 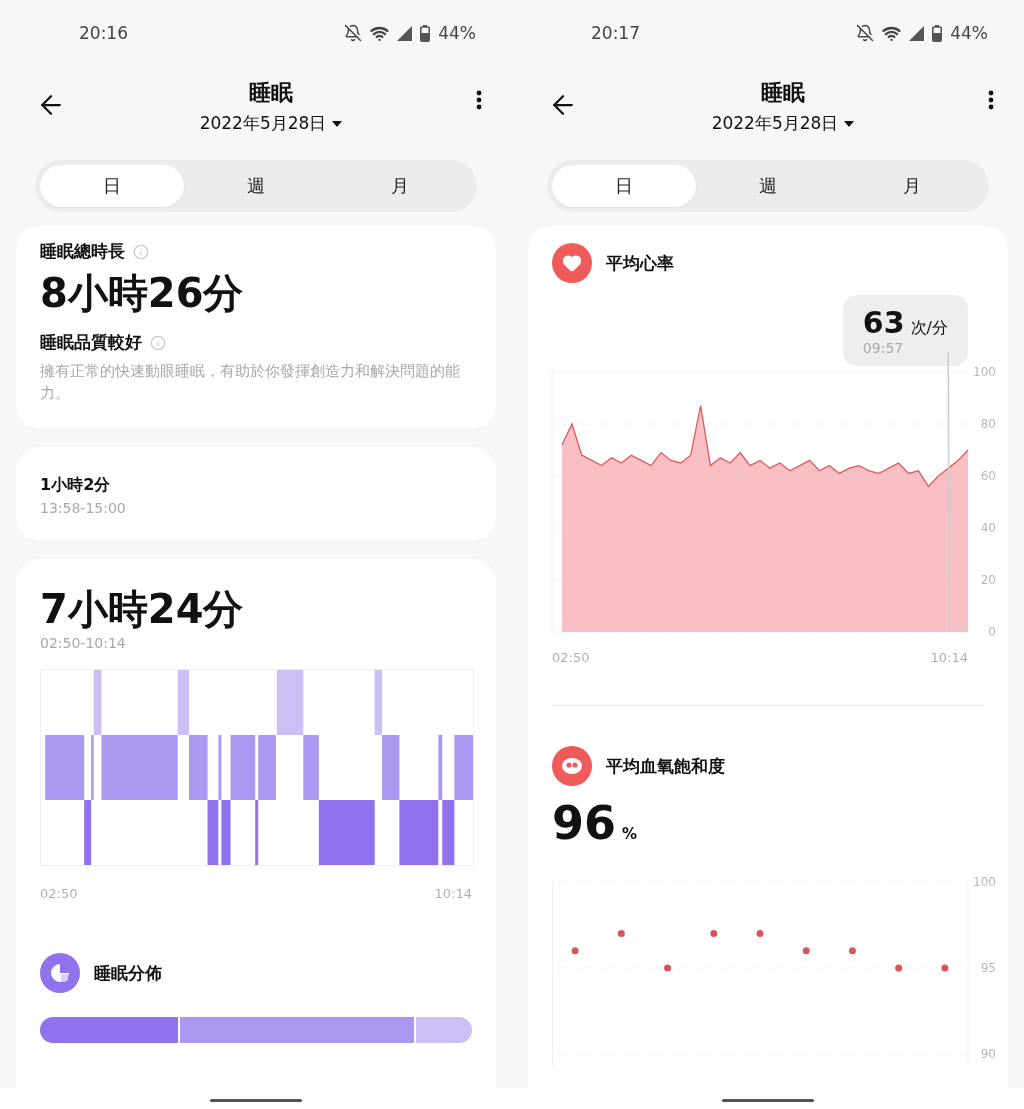 I want to click on status-time: 20:16, so click(x=104, y=33).